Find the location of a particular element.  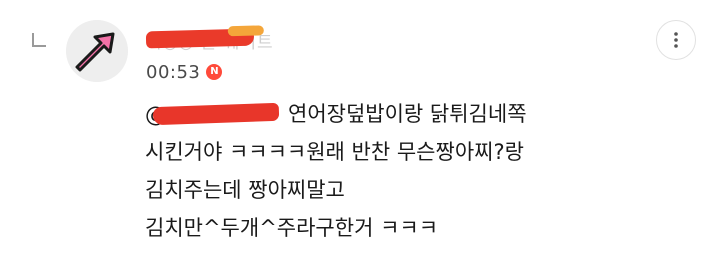

avatar is located at coordinates (97, 51).